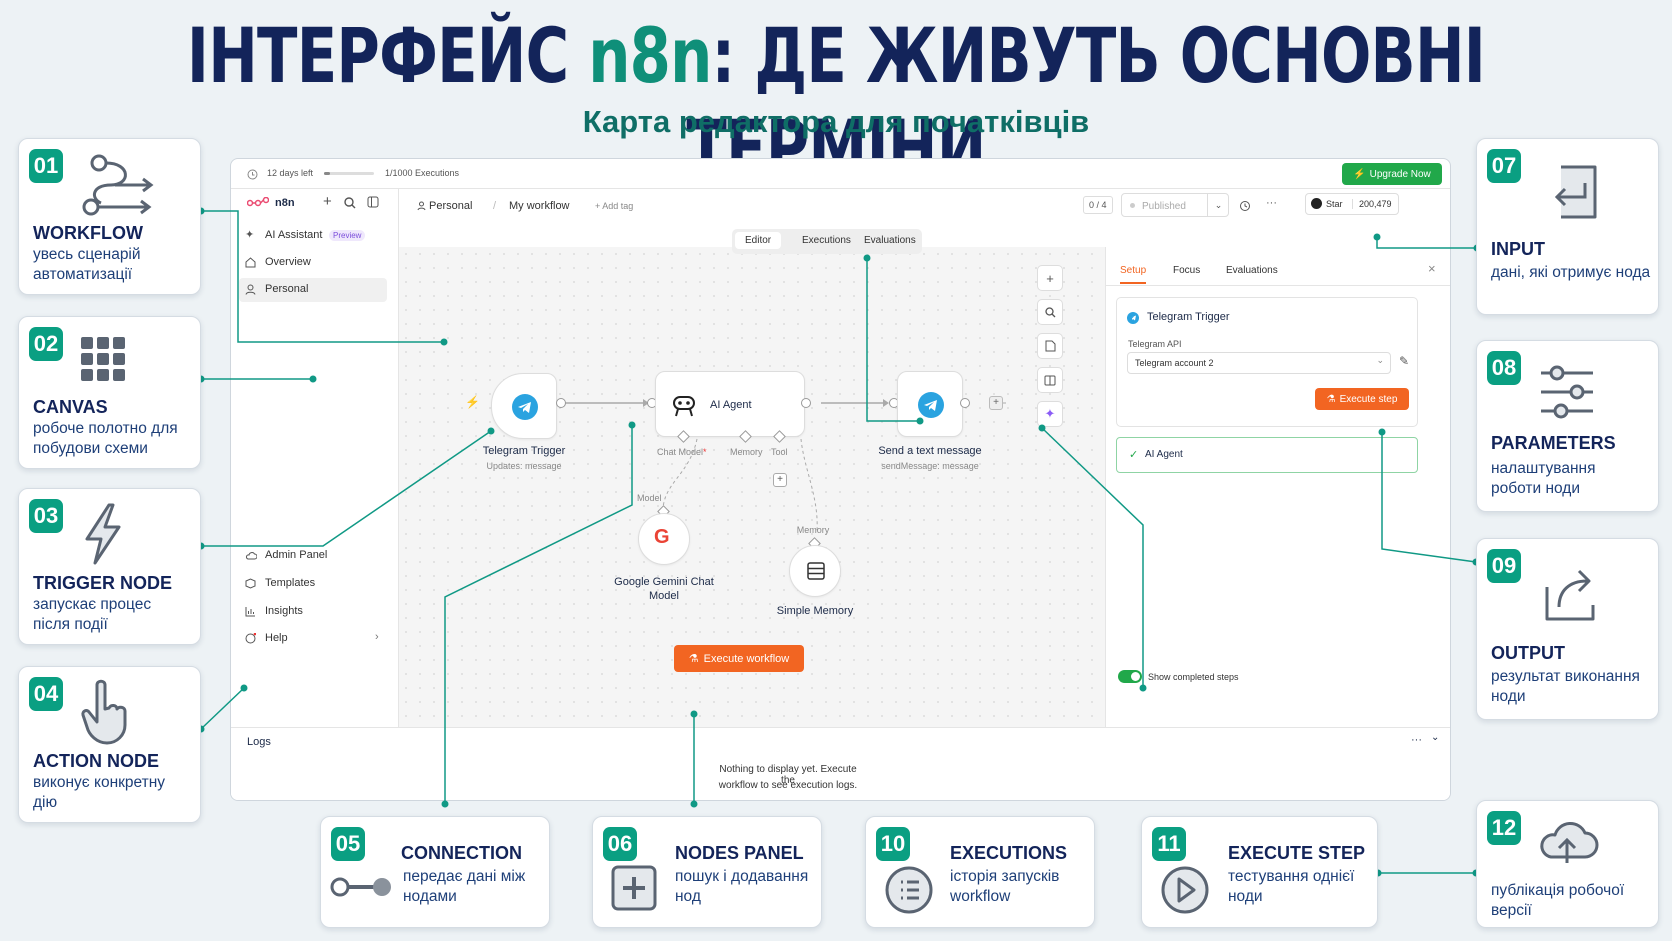 Image resolution: width=1672 pixels, height=941 pixels. Describe the element at coordinates (1186, 270) in the screenshot. I see `panel-tab-focus: Focus` at that location.